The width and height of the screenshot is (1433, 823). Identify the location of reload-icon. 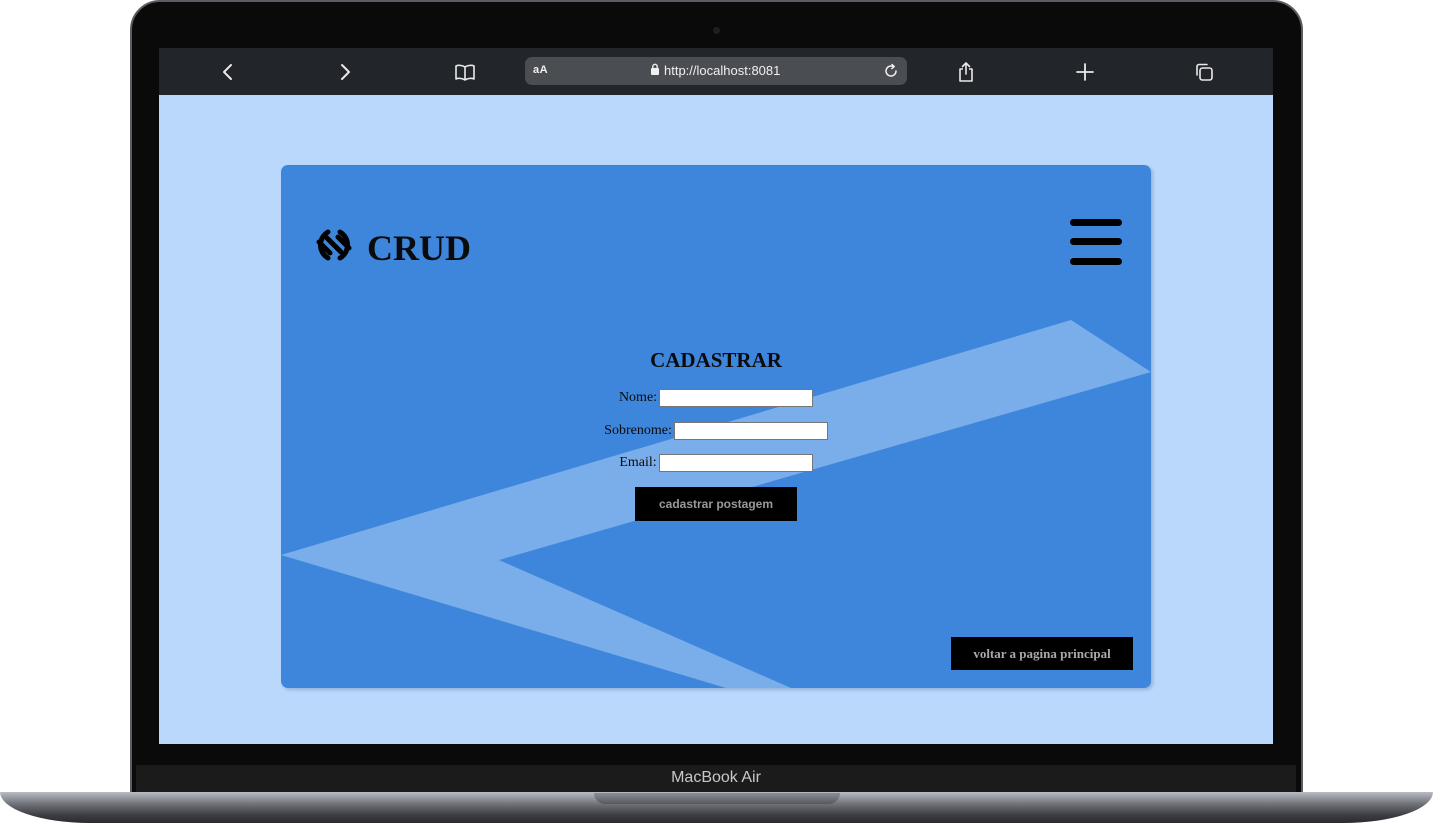
(891, 71).